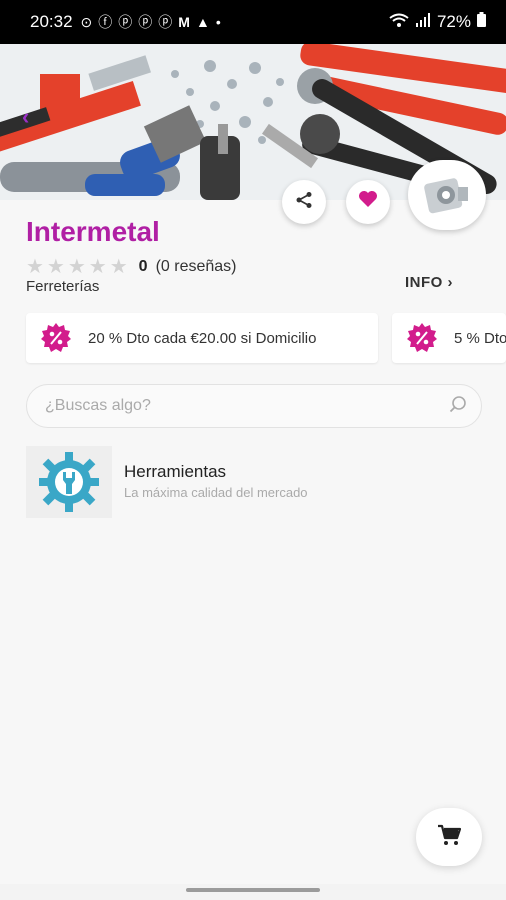 The width and height of the screenshot is (506, 900). Describe the element at coordinates (253, 22) in the screenshot. I see `status-bar: 20:32 ⊙ ⓕ ⓟ ⓟ ⓟ M ▲ • 72%` at that location.